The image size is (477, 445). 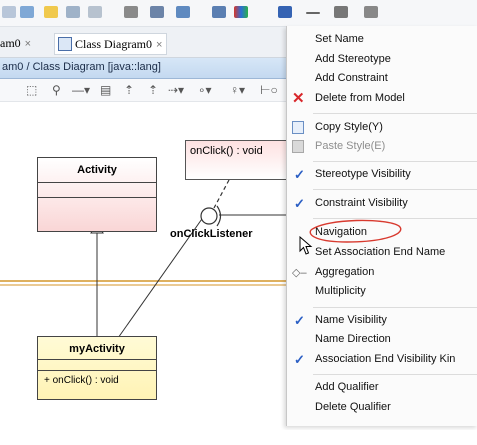 What do you see at coordinates (238, 437) in the screenshot?
I see `bottom-edge` at bounding box center [238, 437].